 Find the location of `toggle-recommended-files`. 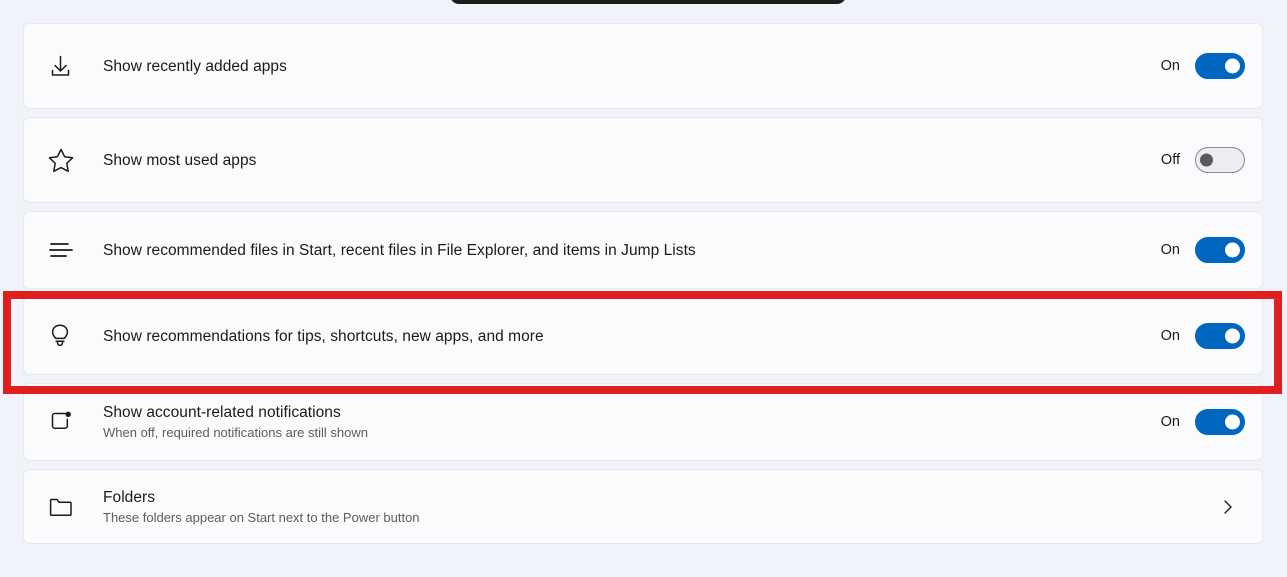

toggle-recommended-files is located at coordinates (1220, 250).